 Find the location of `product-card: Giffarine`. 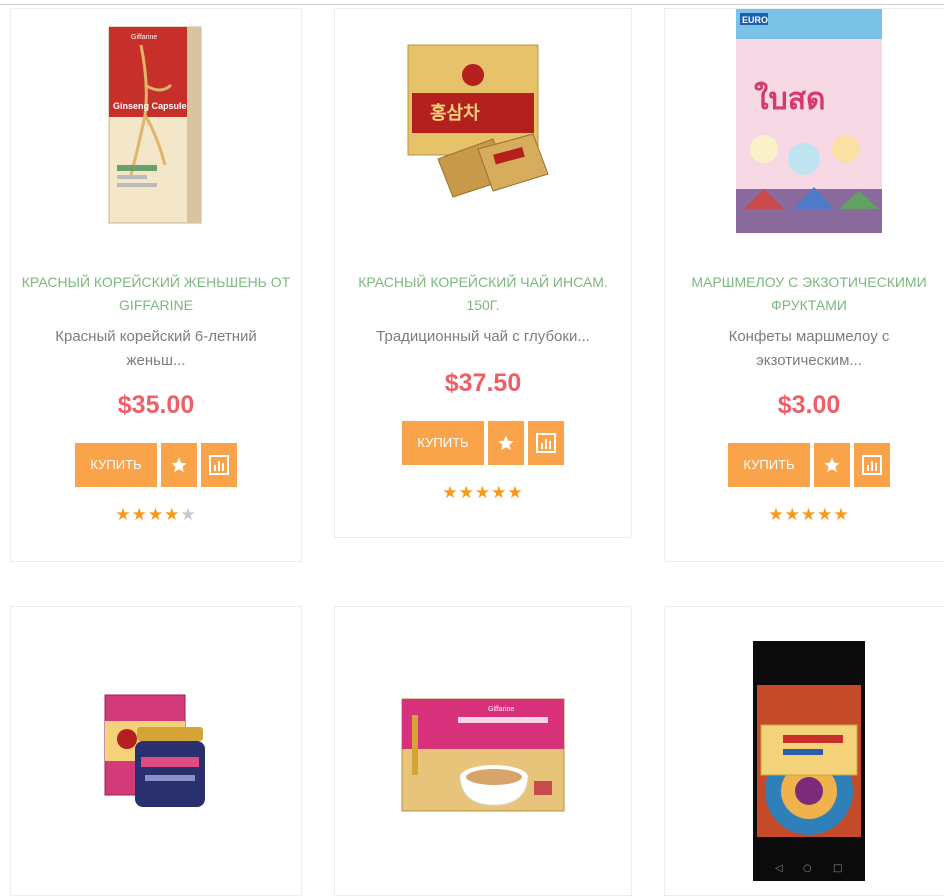

product-card: Giffarine is located at coordinates (483, 751).